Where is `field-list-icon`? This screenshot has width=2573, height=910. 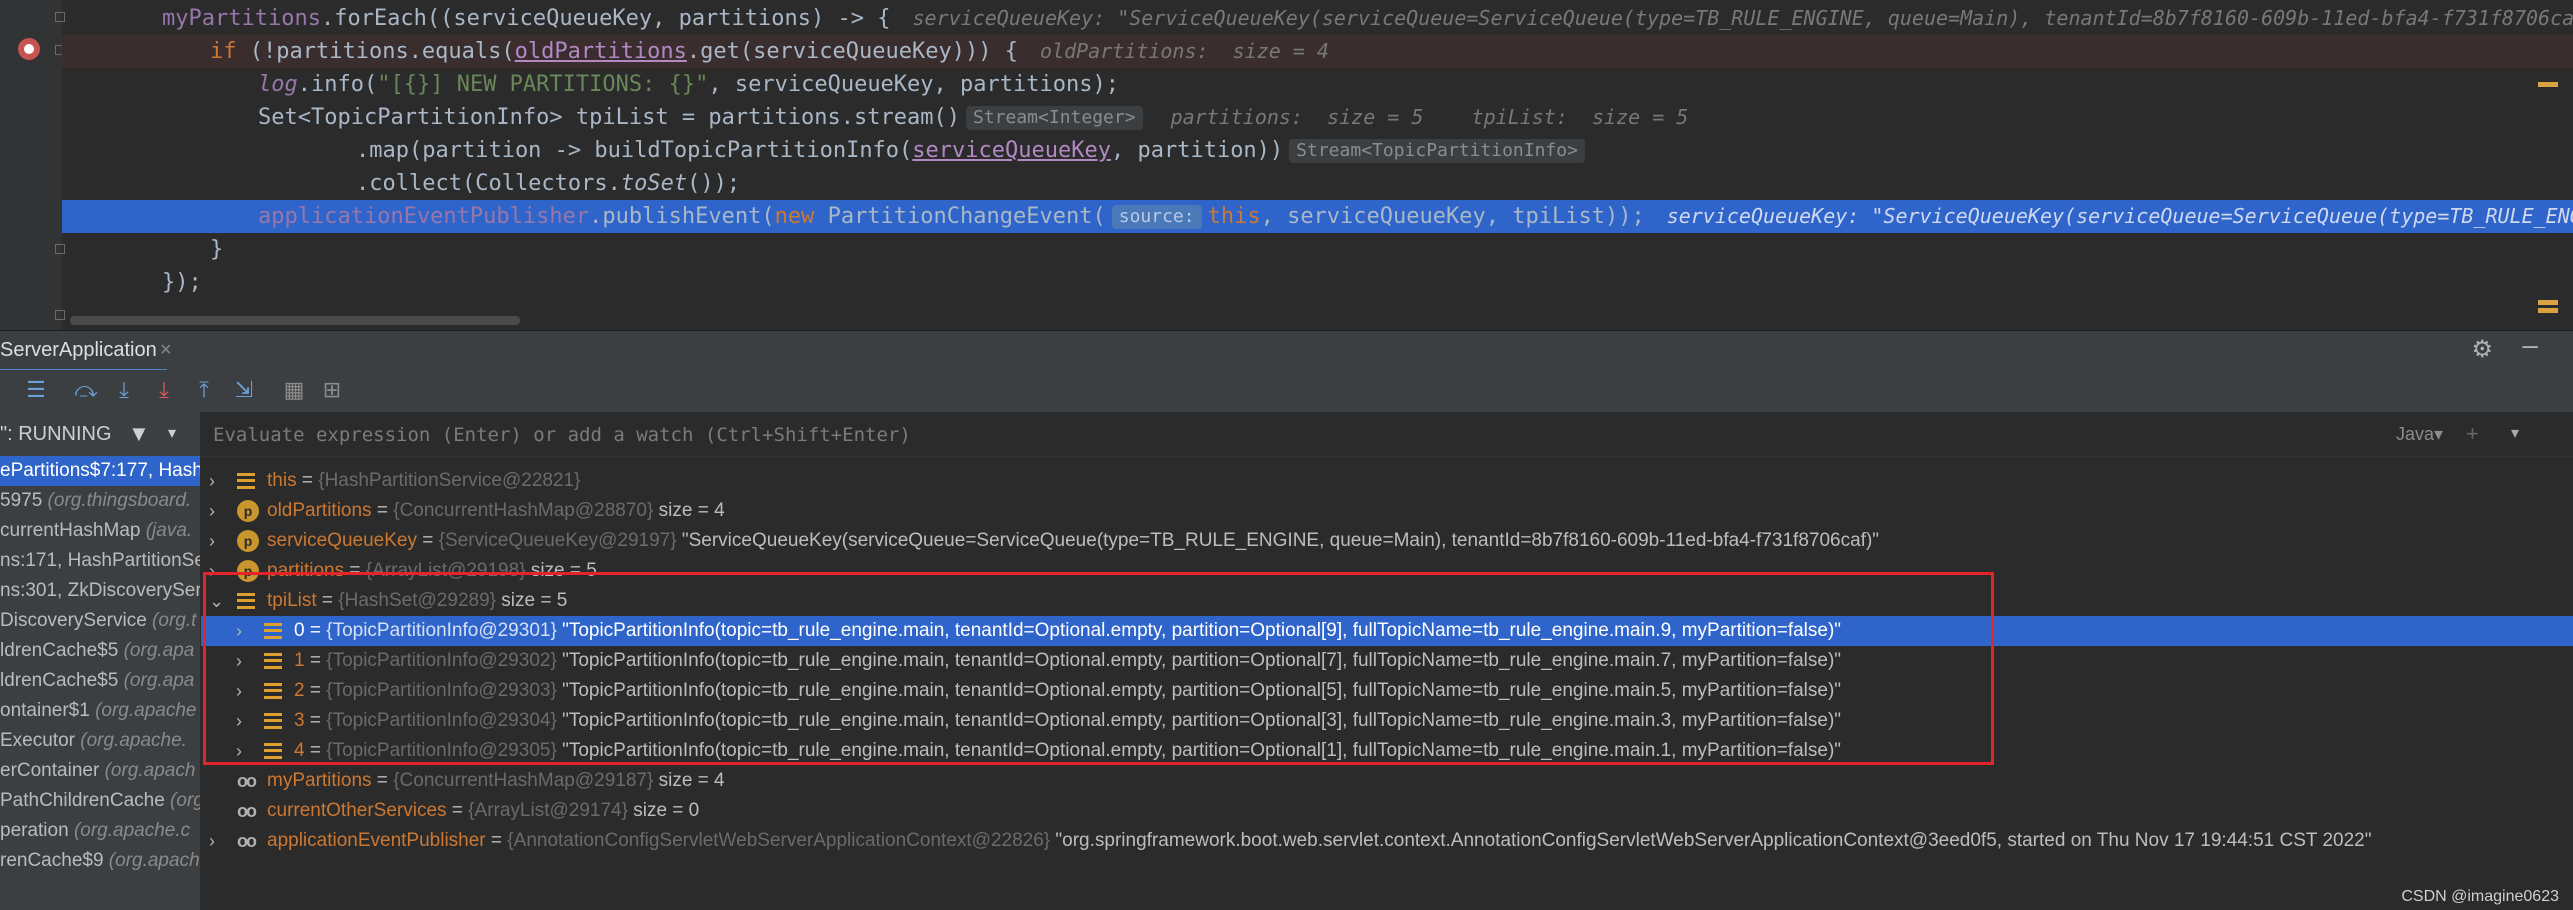
field-list-icon is located at coordinates (273, 631).